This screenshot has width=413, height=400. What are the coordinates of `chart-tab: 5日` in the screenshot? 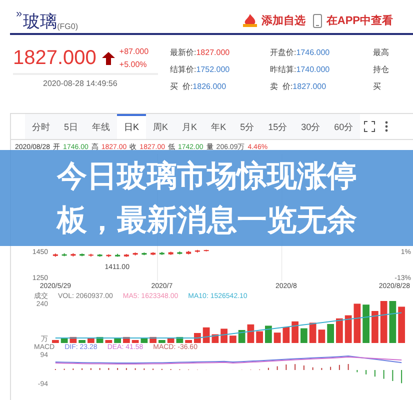 It's located at (71, 126).